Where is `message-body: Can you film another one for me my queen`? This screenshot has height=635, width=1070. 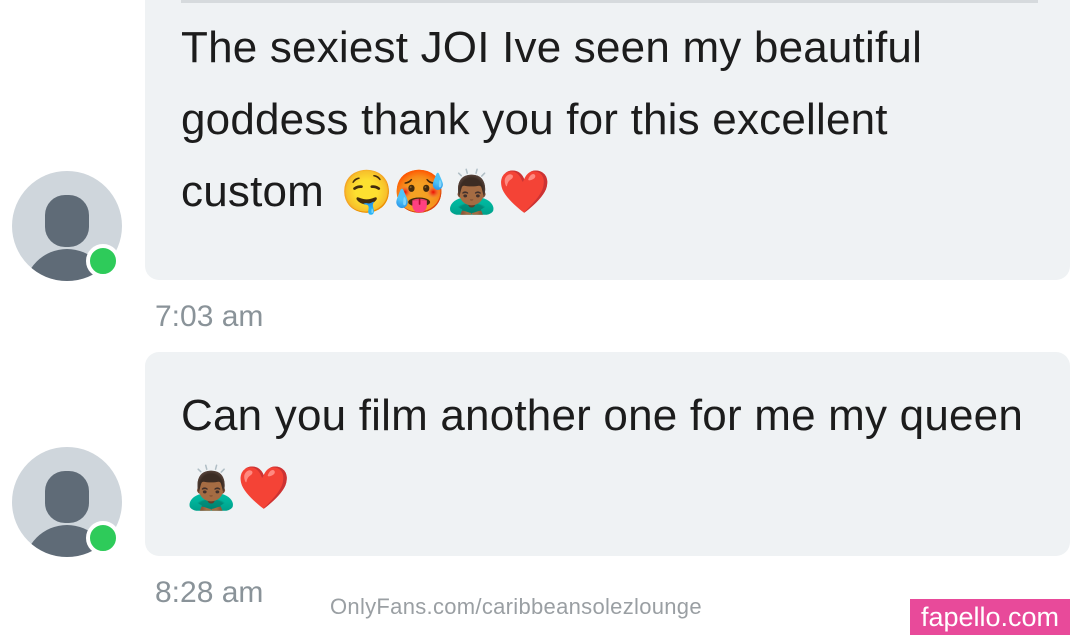 message-body: Can you film another one for me my queen is located at coordinates (602, 415).